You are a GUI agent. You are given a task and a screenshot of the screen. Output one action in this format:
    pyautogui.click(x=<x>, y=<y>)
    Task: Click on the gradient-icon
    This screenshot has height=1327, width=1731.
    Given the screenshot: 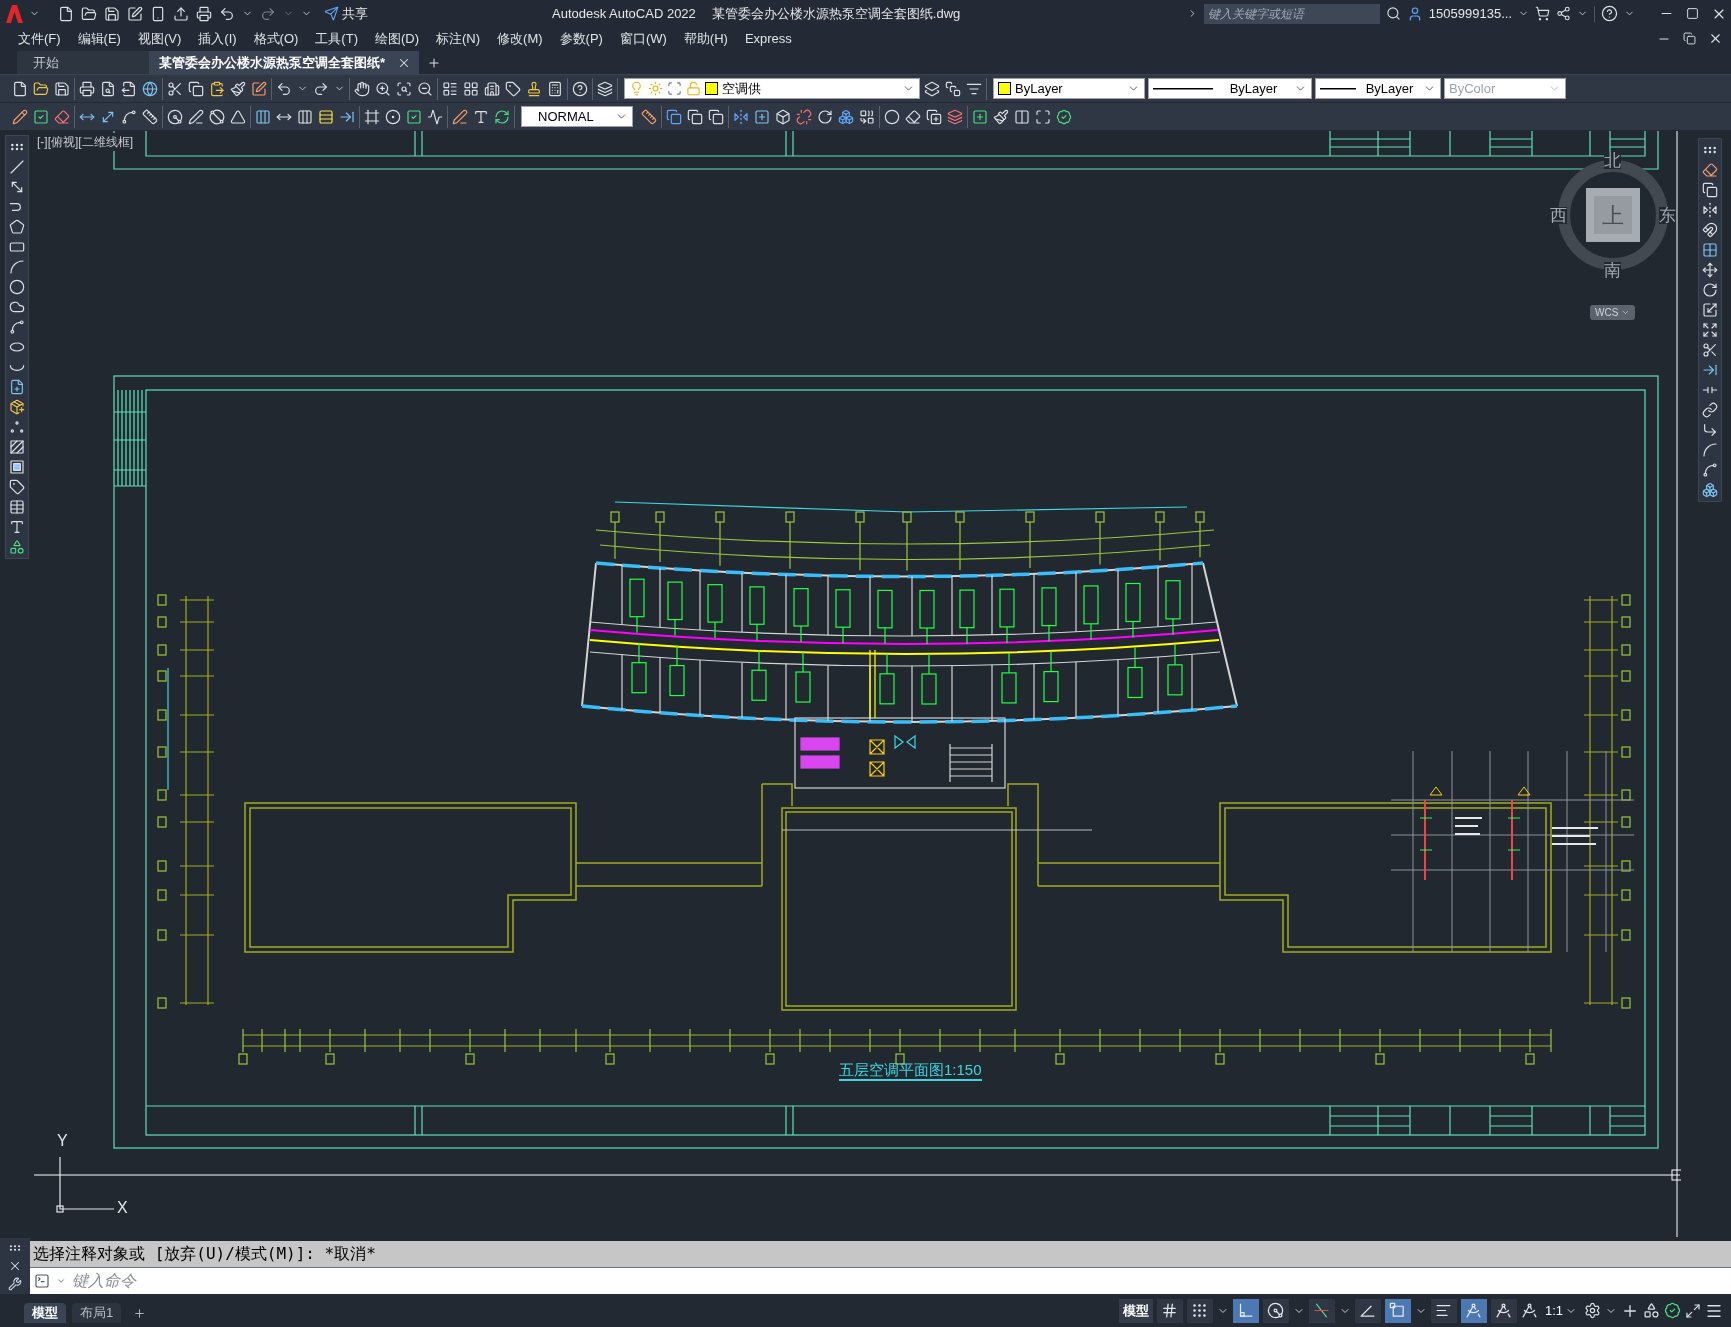 What is the action you would take?
    pyautogui.click(x=17, y=467)
    